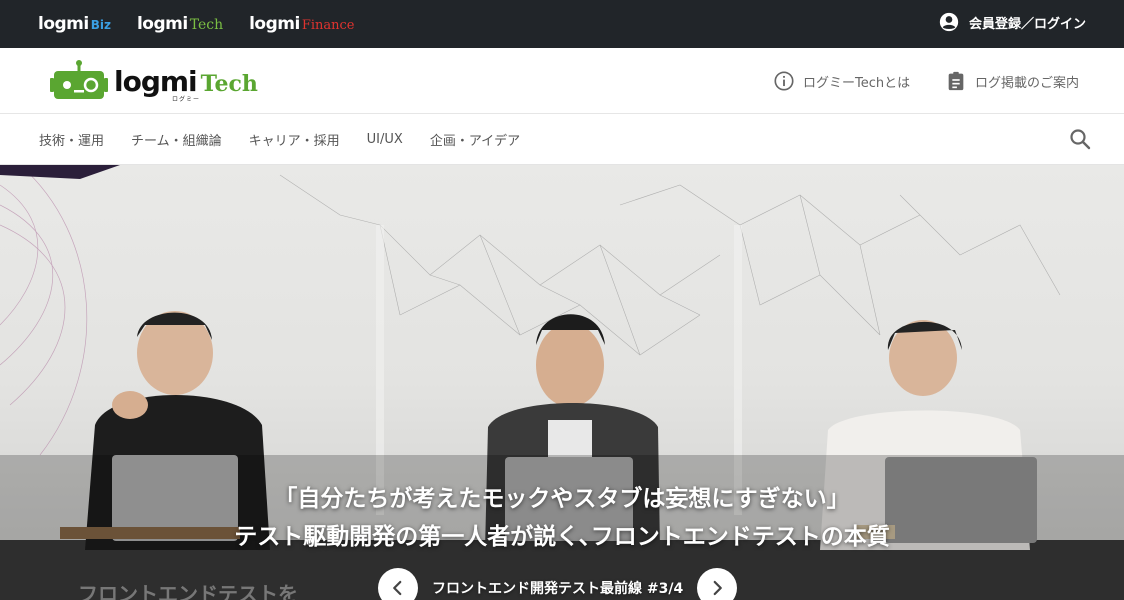 The width and height of the screenshot is (1124, 600). I want to click on previous-article-button, so click(398, 584).